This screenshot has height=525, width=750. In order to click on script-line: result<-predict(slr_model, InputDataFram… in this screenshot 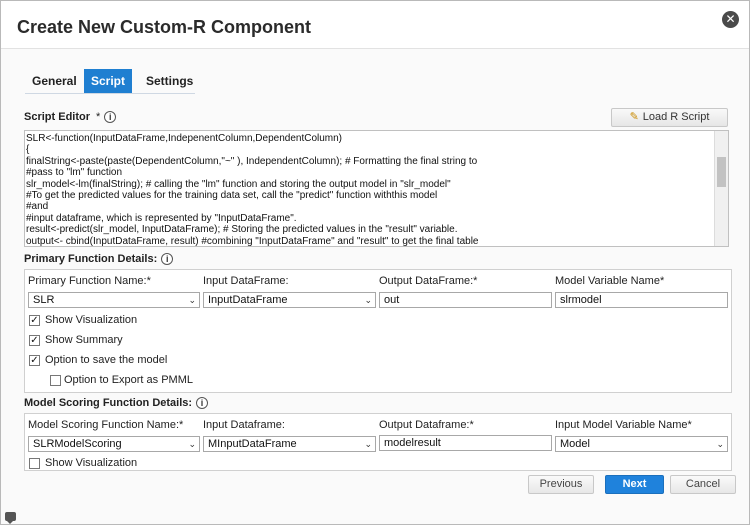, I will do `click(242, 230)`.